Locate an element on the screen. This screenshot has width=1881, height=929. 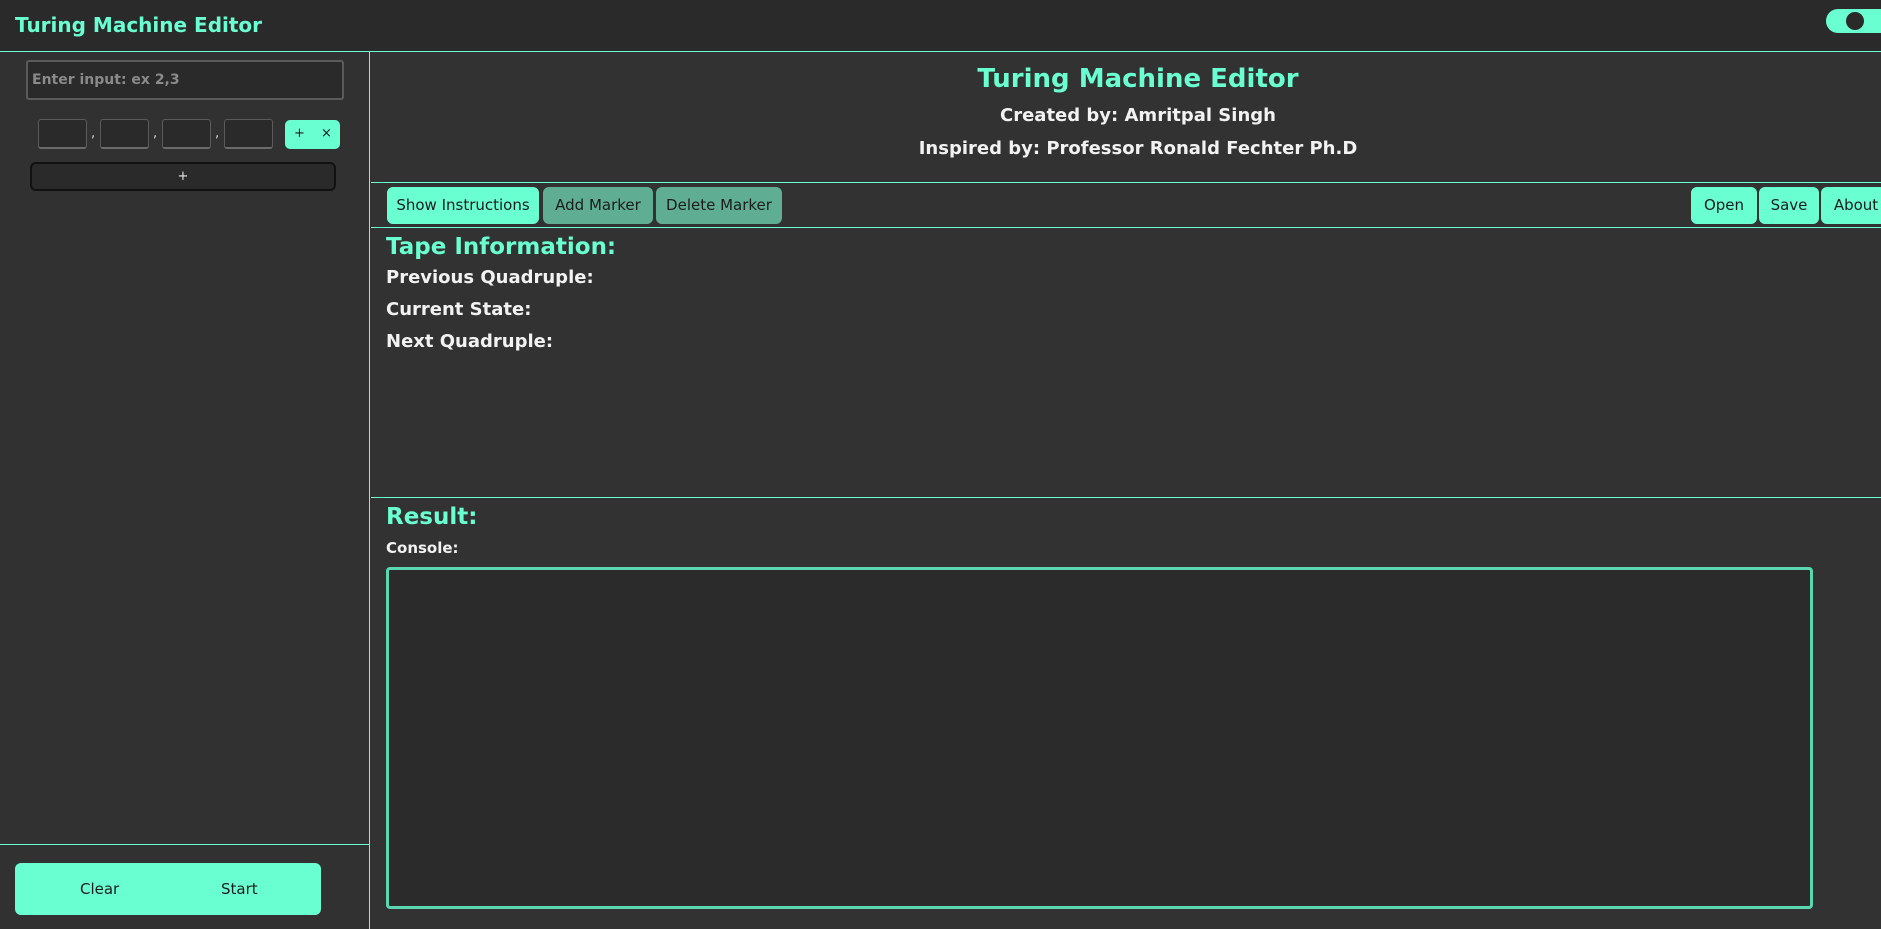
delete-marker-button: Delete Marker is located at coordinates (719, 205).